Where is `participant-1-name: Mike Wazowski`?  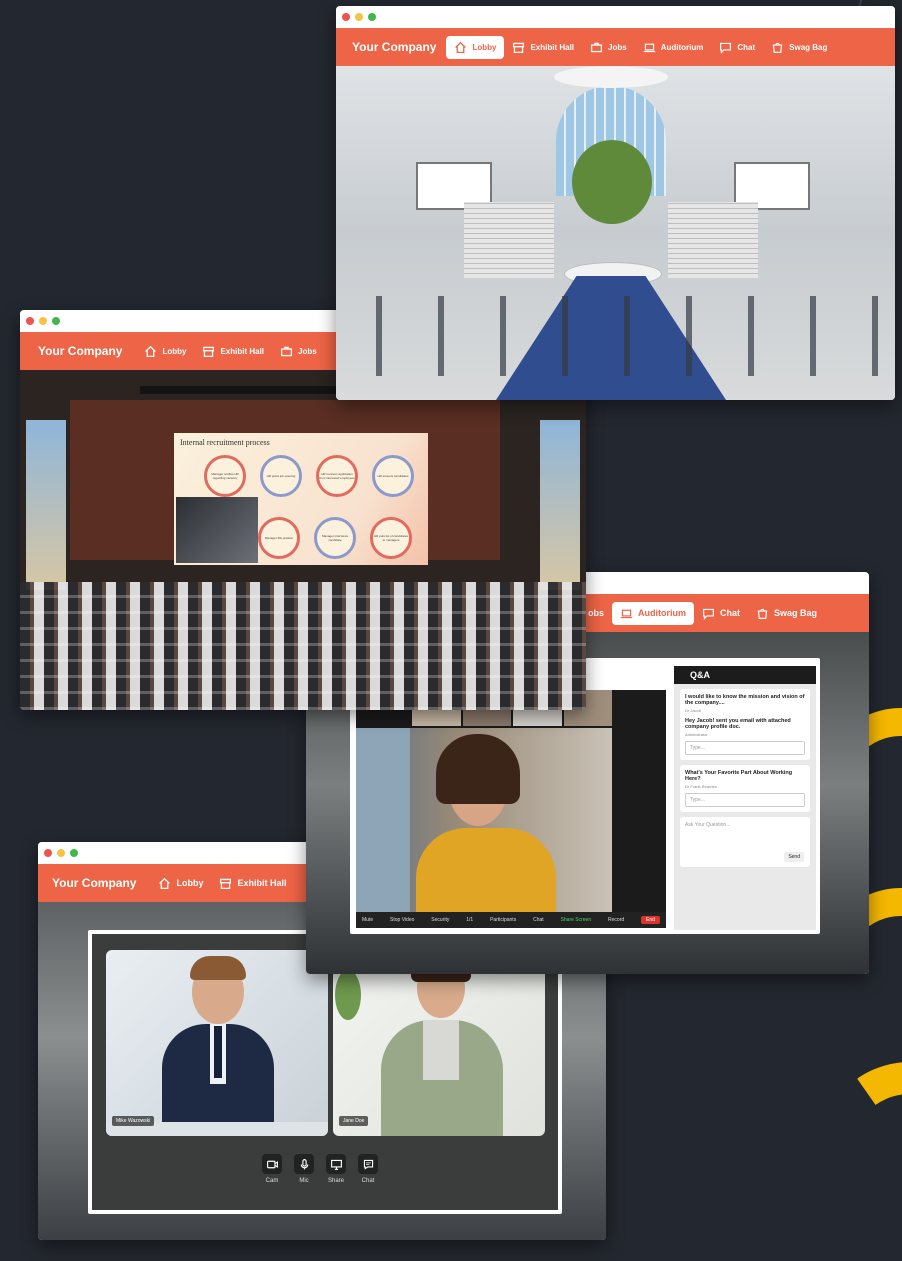 participant-1-name: Mike Wazowski is located at coordinates (133, 1121).